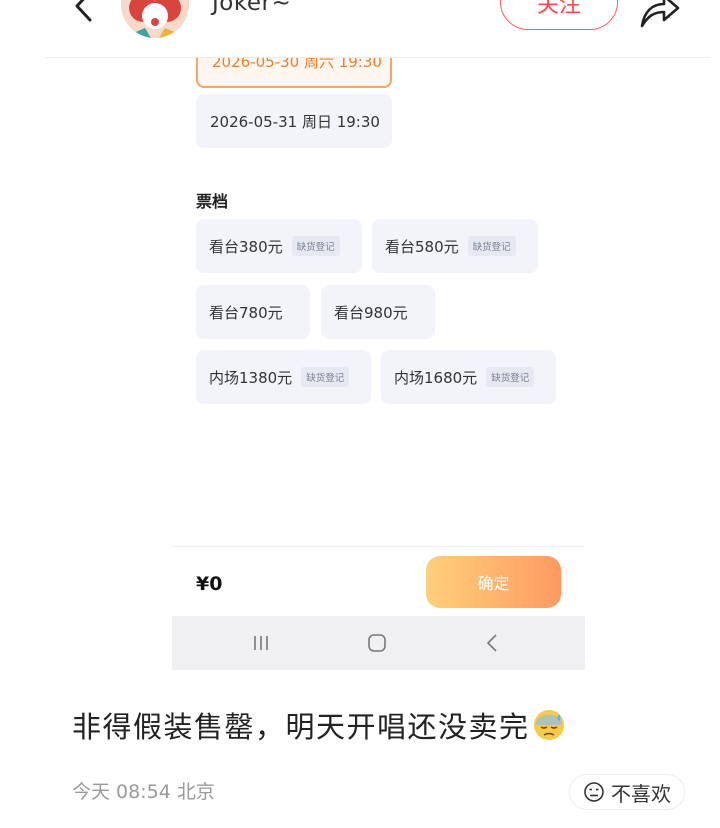  I want to click on date-option-selected: 2026-05-30 周六 19:30, so click(294, 73).